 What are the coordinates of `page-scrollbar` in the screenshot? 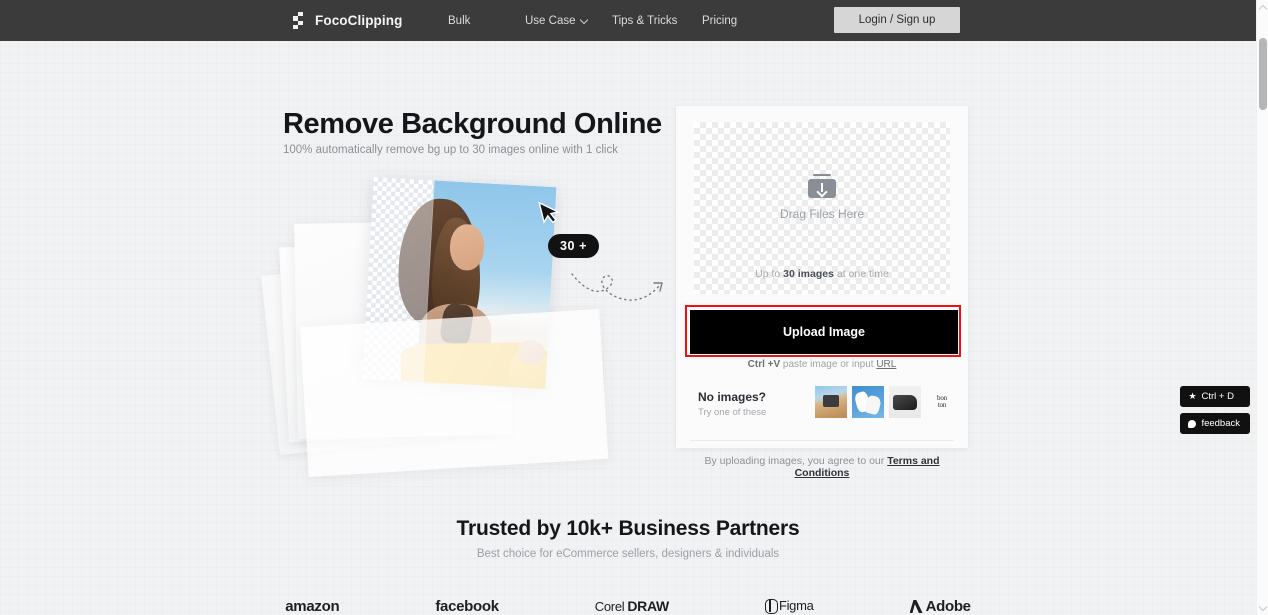 It's located at (1262, 307).